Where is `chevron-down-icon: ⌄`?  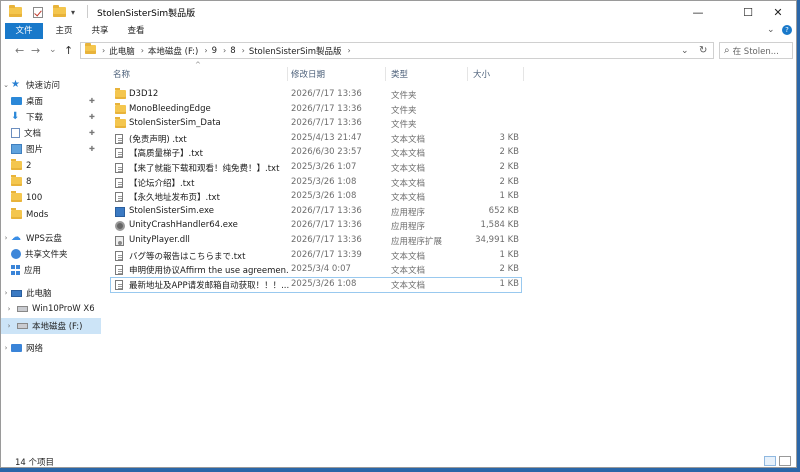 chevron-down-icon: ⌄ is located at coordinates (6, 85).